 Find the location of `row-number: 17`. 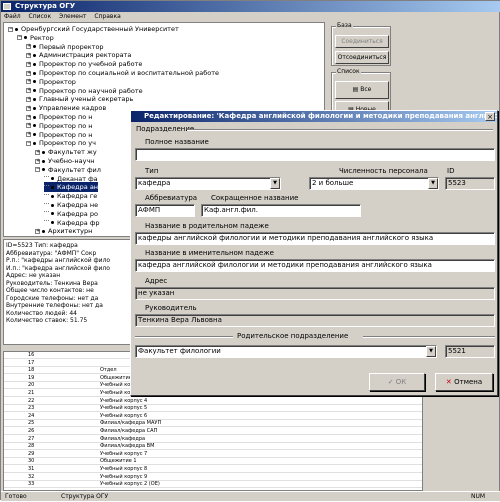

row-number: 17 is located at coordinates (31, 362).